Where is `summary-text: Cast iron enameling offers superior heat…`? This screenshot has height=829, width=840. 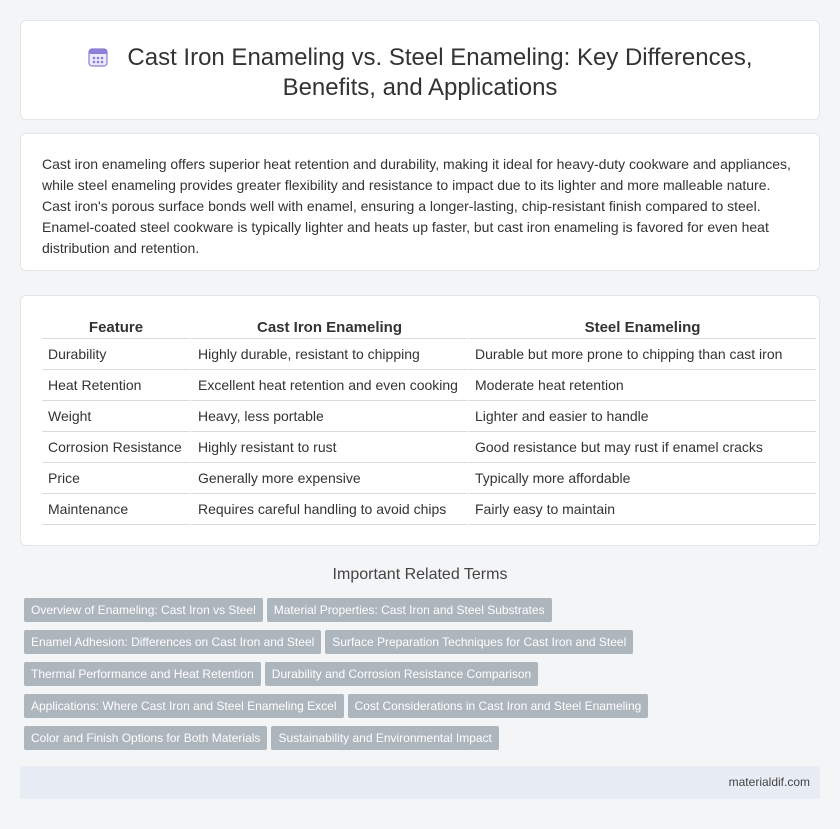 summary-text: Cast iron enameling offers superior heat… is located at coordinates (416, 206).